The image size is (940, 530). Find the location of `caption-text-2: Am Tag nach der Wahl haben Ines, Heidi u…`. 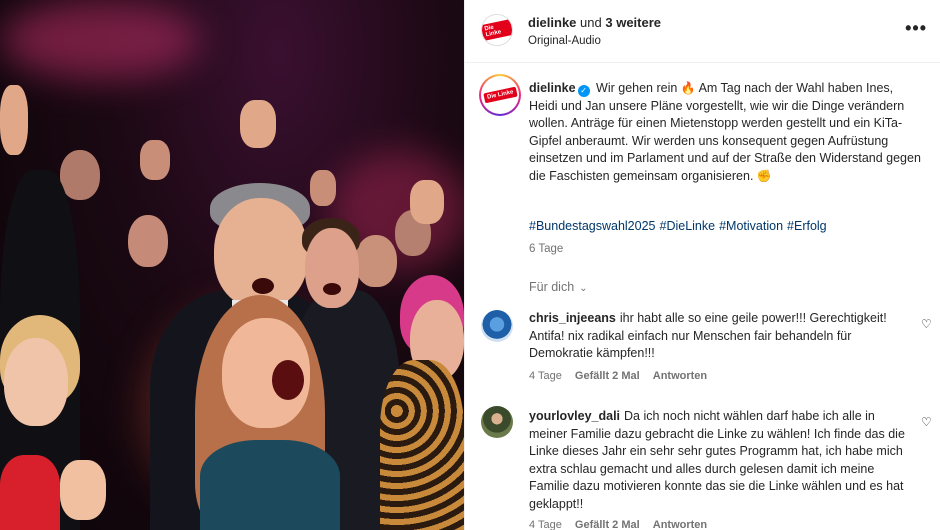

caption-text-2: Am Tag nach der Wahl haben Ines, Heidi u… is located at coordinates (725, 132).